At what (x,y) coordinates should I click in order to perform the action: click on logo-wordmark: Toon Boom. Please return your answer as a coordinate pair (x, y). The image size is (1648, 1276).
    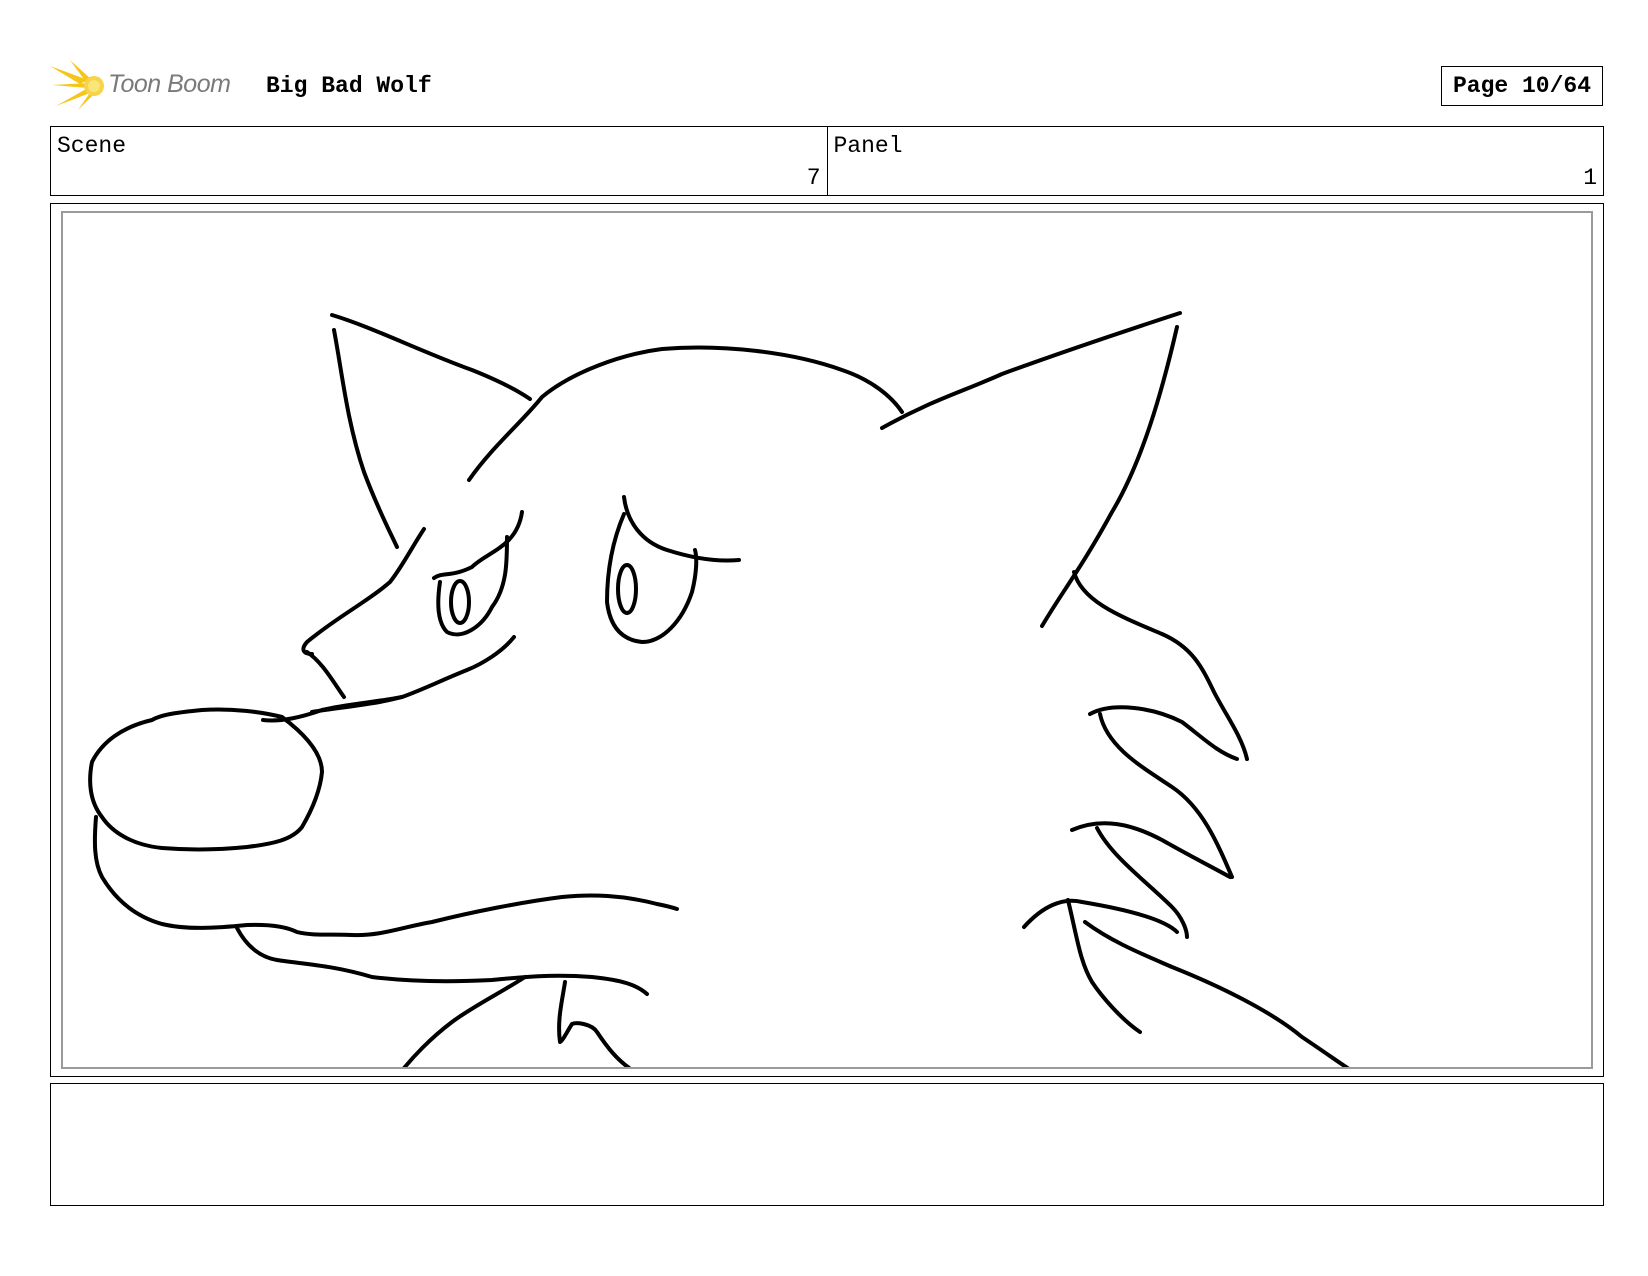
    Looking at the image, I should click on (169, 84).